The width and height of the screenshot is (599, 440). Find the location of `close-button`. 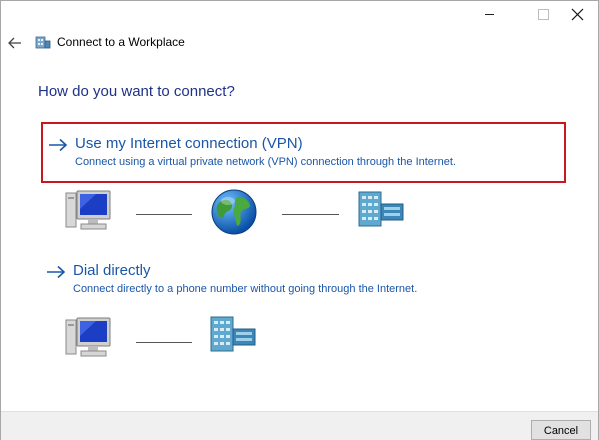

close-button is located at coordinates (577, 14).